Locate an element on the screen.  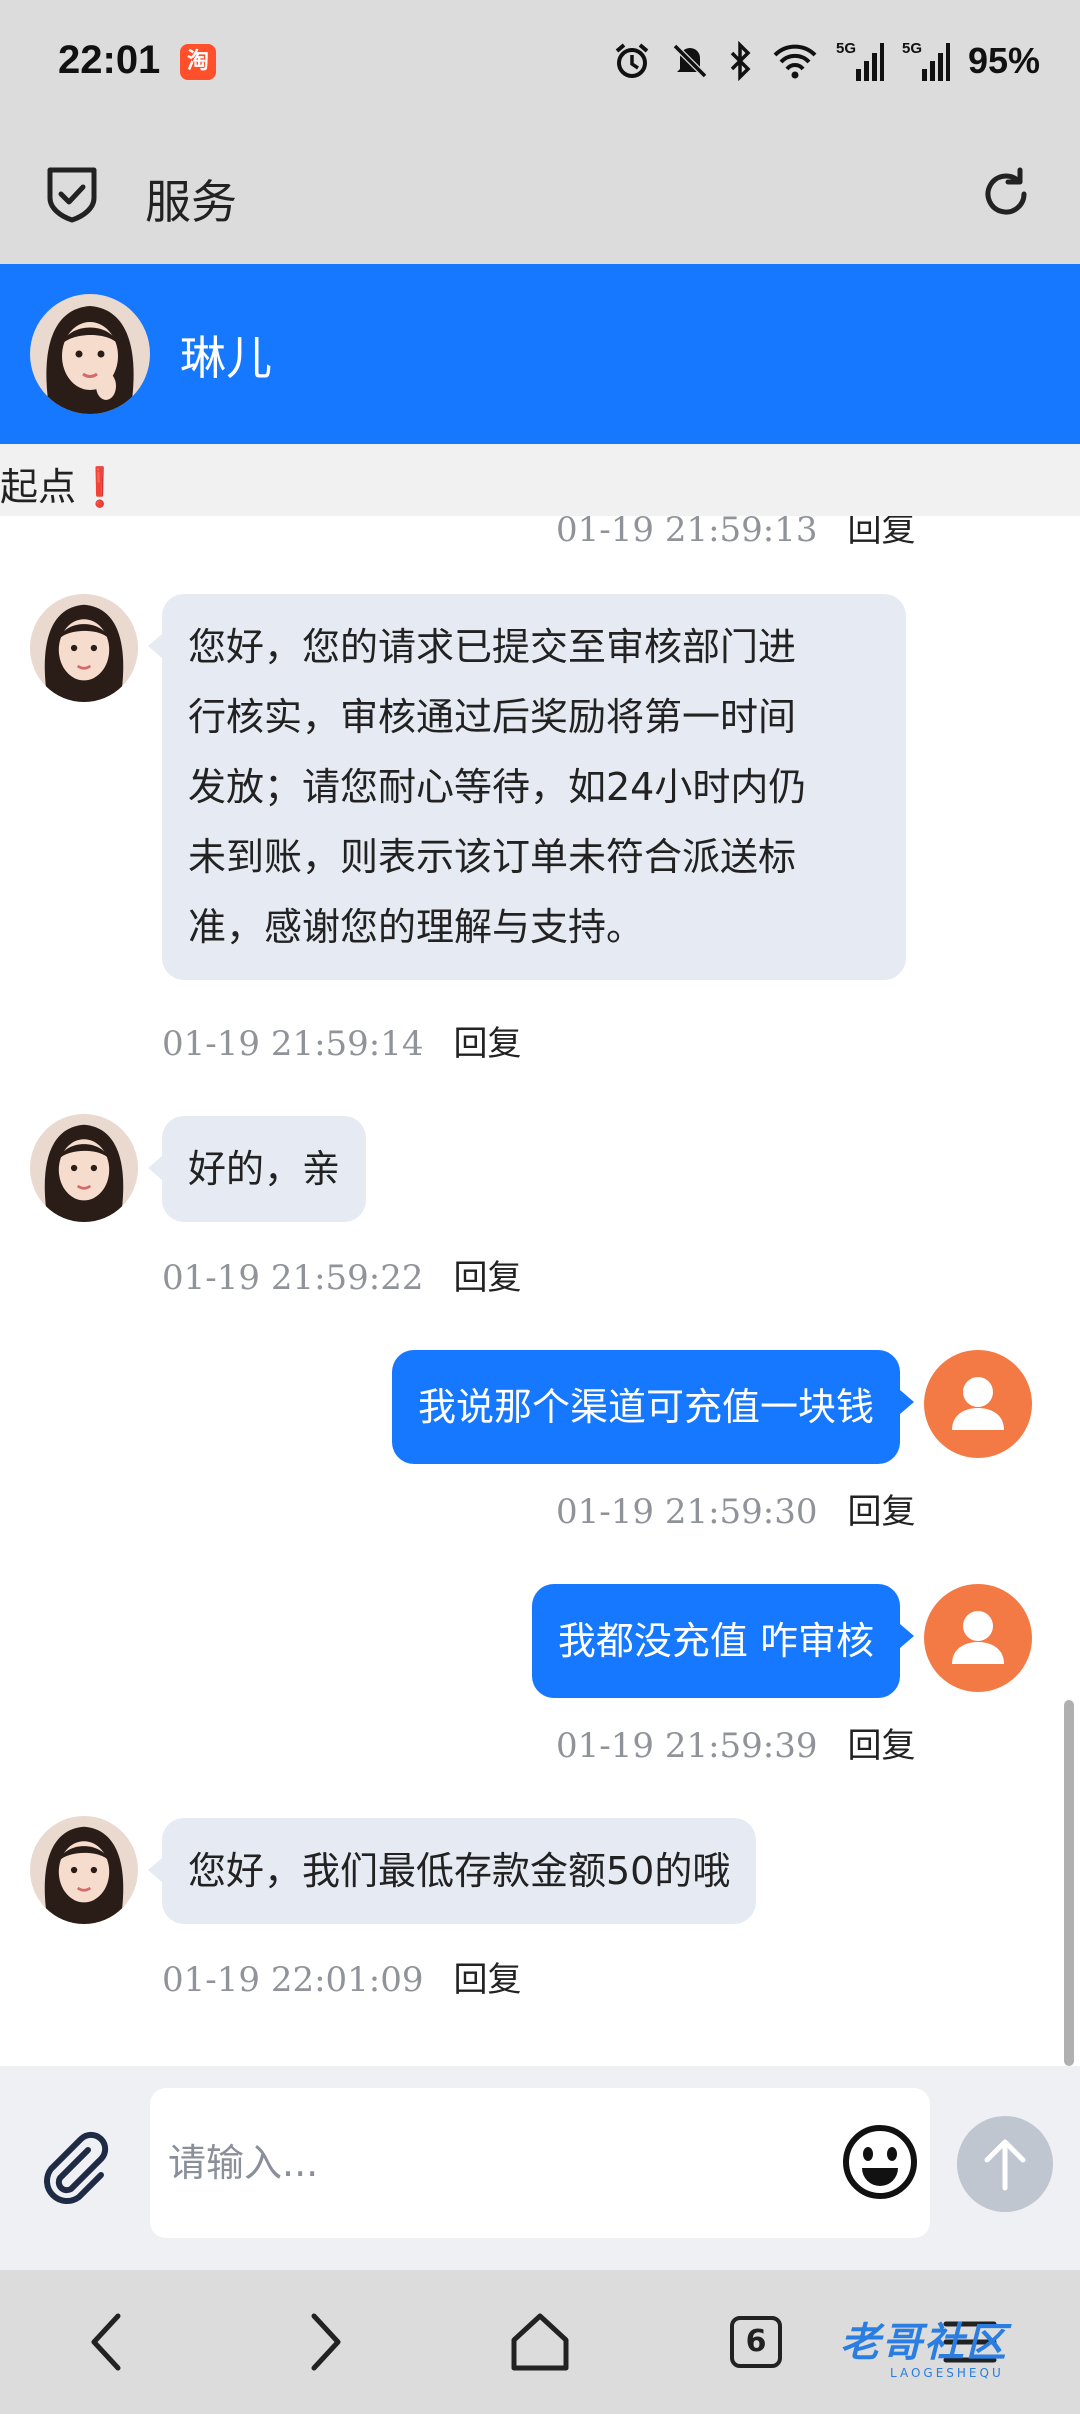
home-icon is located at coordinates (540, 2342).